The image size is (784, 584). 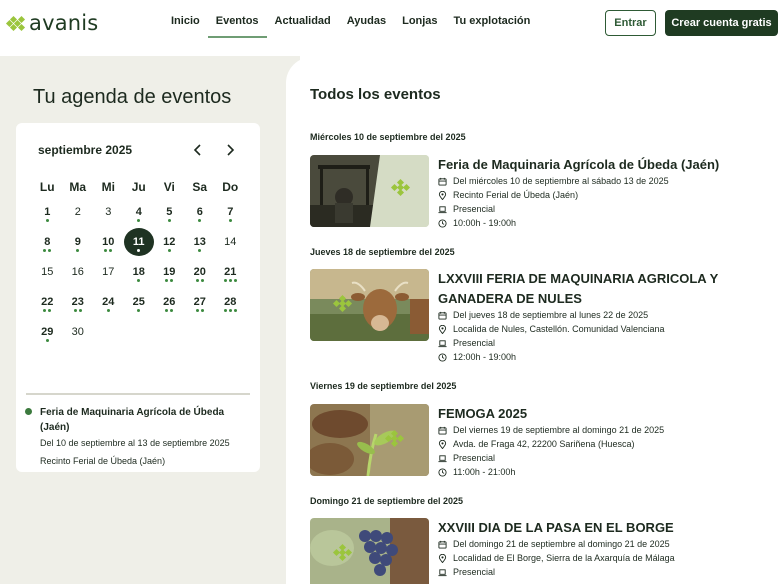 I want to click on calendar-day: 13, so click(x=200, y=242).